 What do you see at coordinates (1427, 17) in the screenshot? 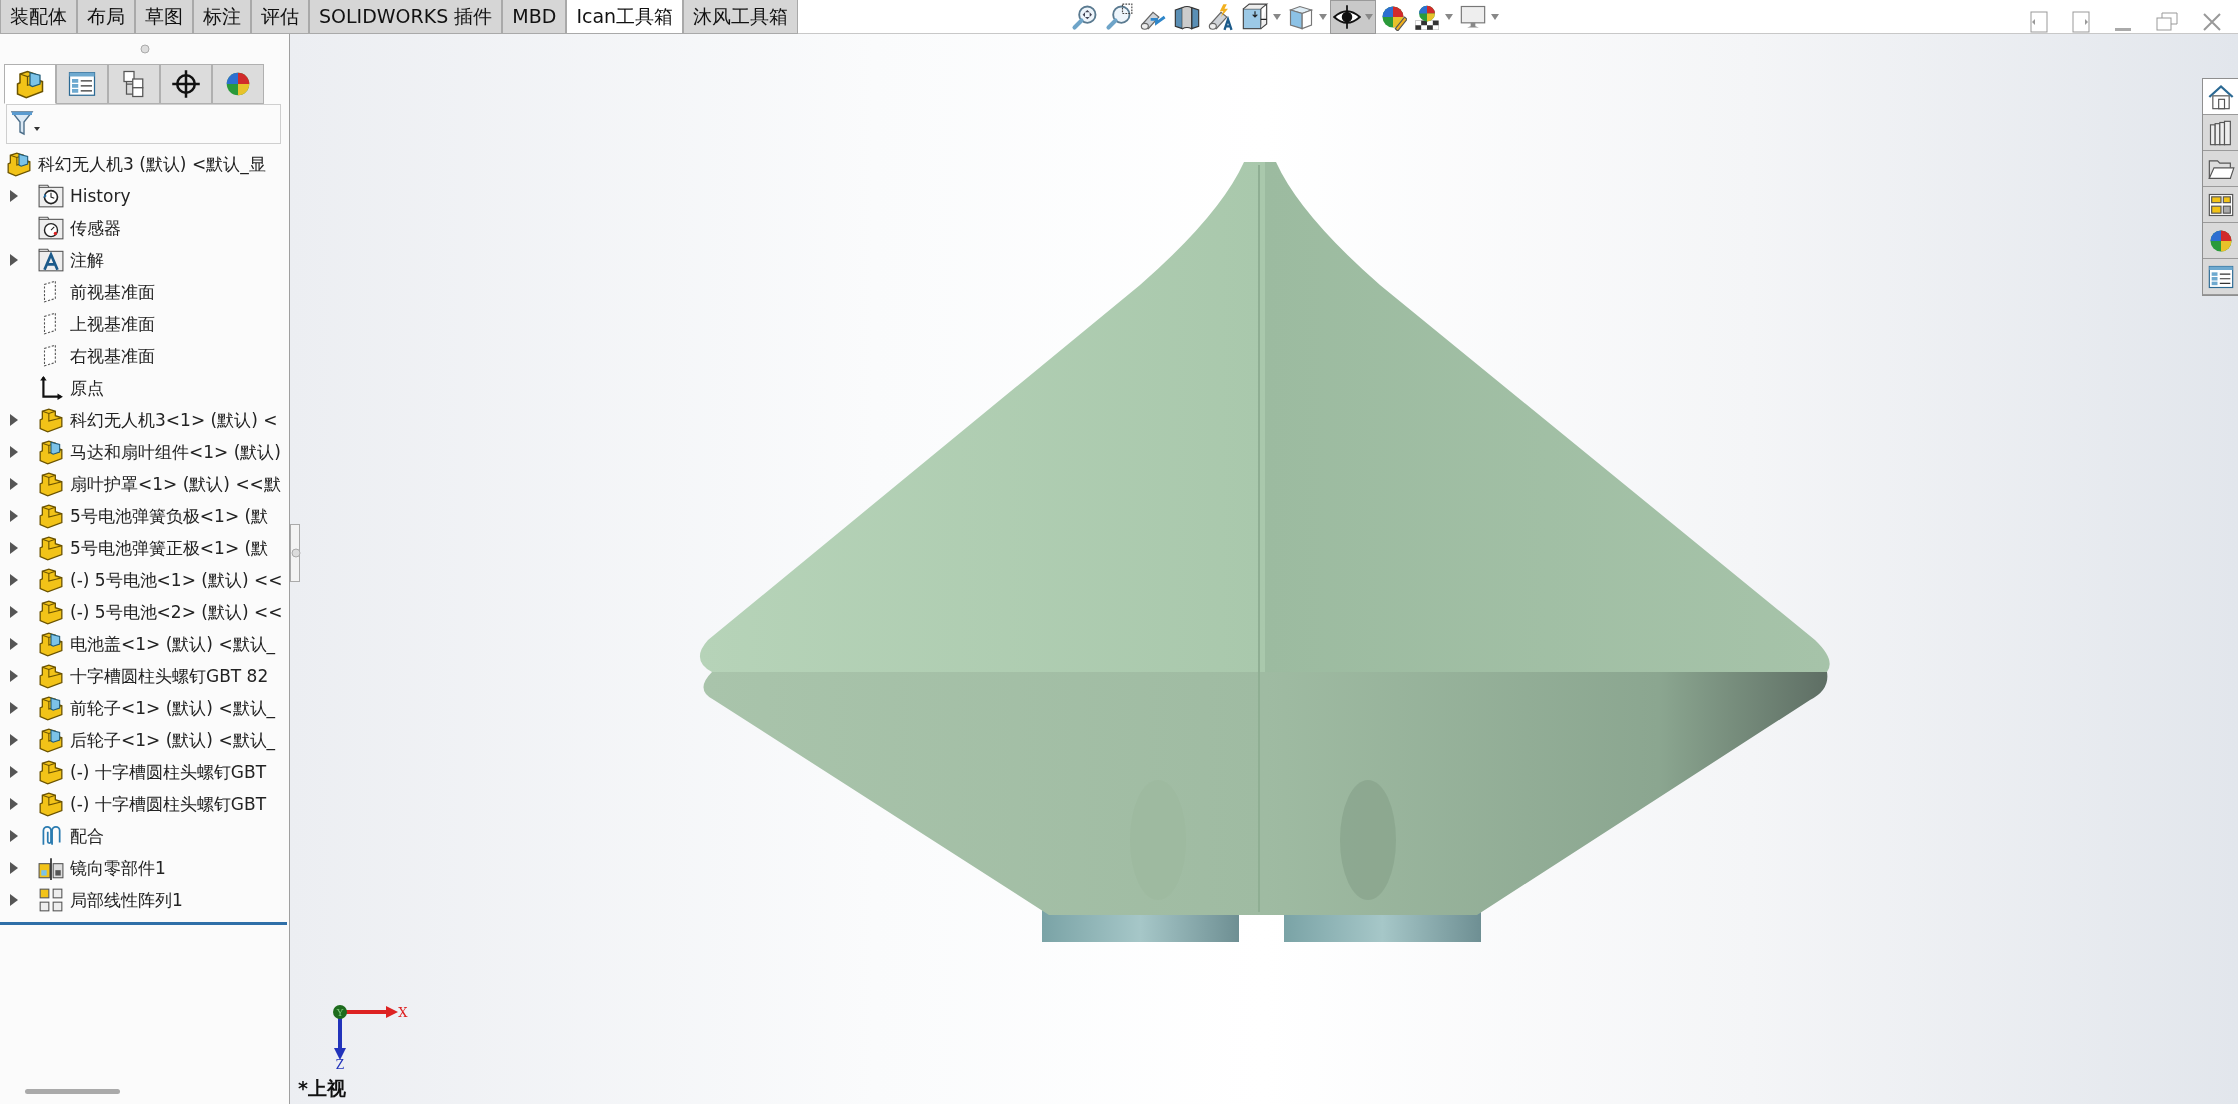
I see `ball-checkerboard-icon` at bounding box center [1427, 17].